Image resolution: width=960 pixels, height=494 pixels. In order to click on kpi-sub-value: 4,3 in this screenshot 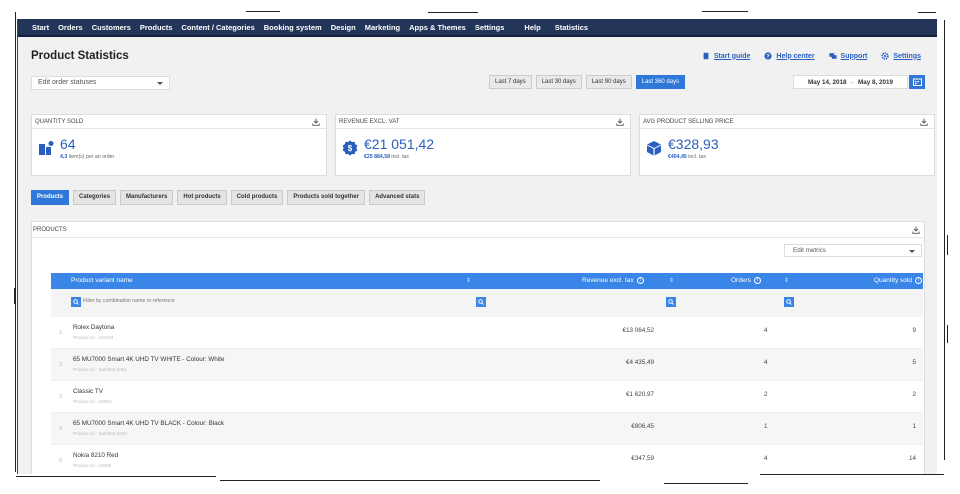, I will do `click(64, 157)`.